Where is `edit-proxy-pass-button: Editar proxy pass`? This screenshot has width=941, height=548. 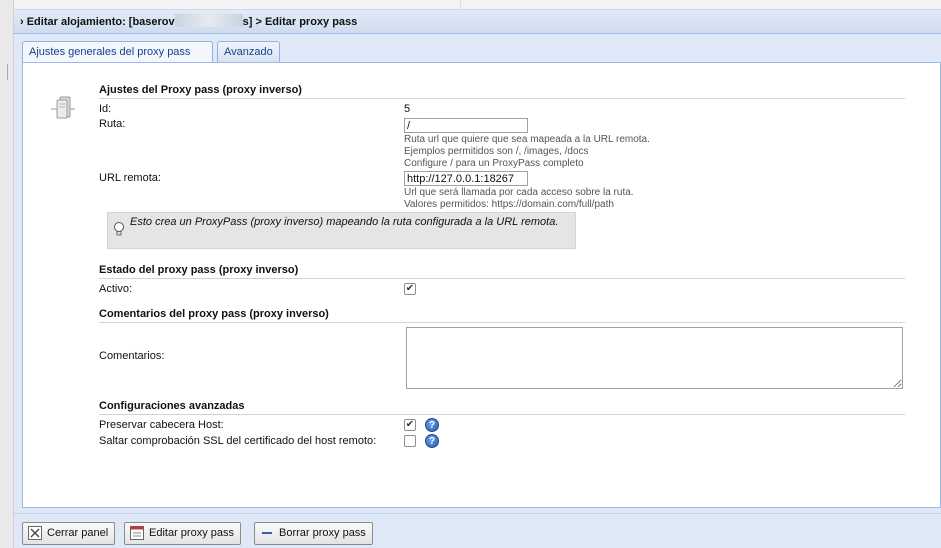 edit-proxy-pass-button: Editar proxy pass is located at coordinates (182, 533).